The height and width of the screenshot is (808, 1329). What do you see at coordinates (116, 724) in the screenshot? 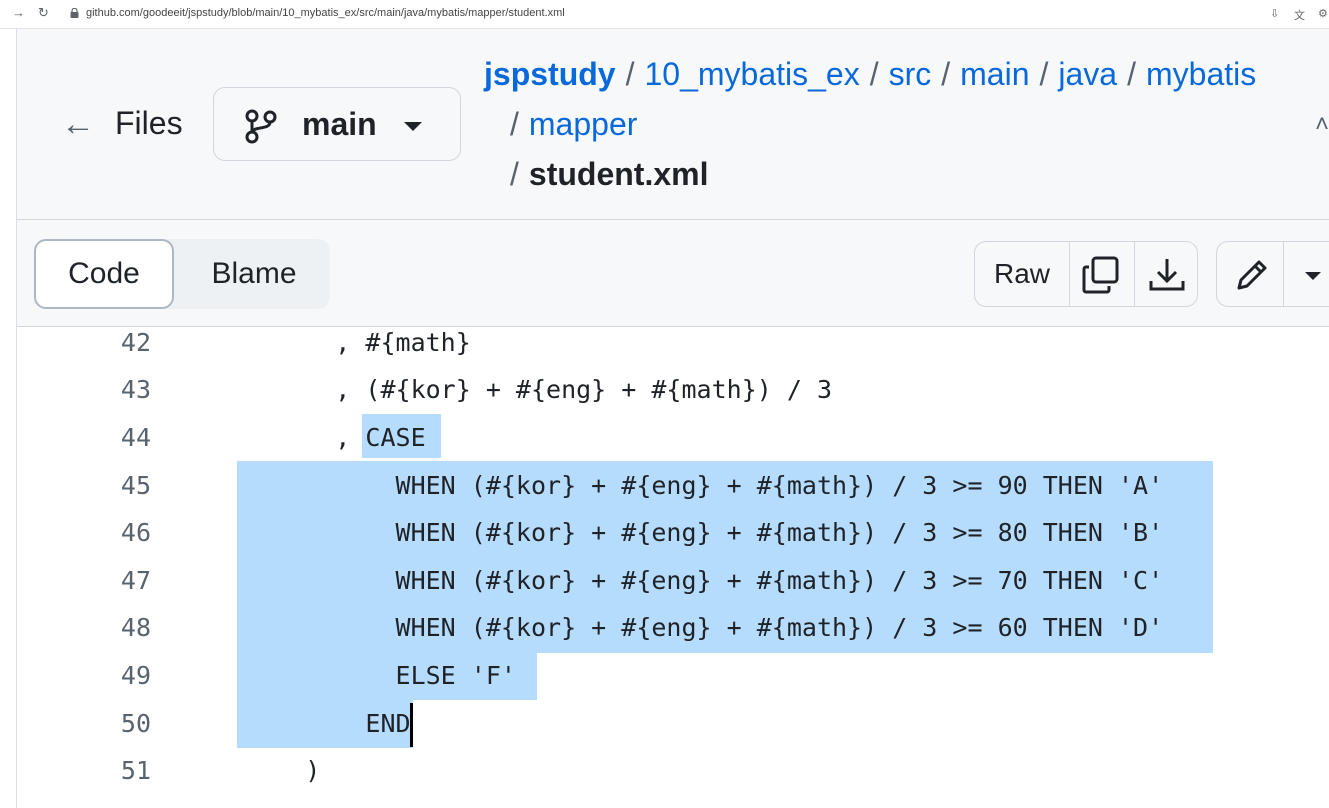
I see `line-number: 50` at bounding box center [116, 724].